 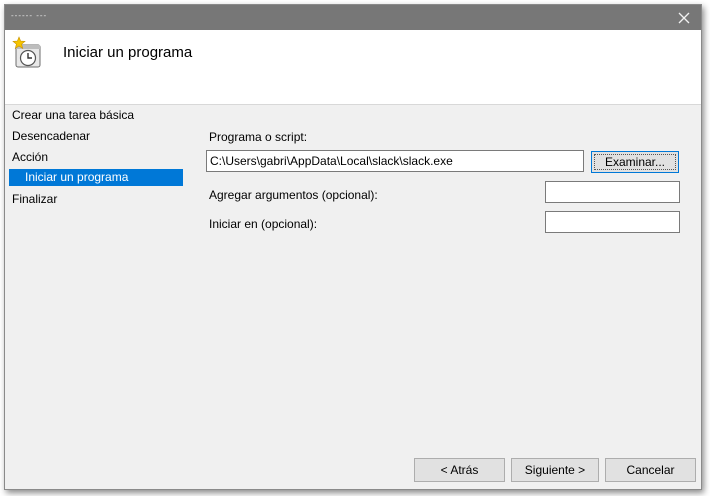 I want to click on step-iniciar-programa: Iniciar un programa, so click(x=96, y=177).